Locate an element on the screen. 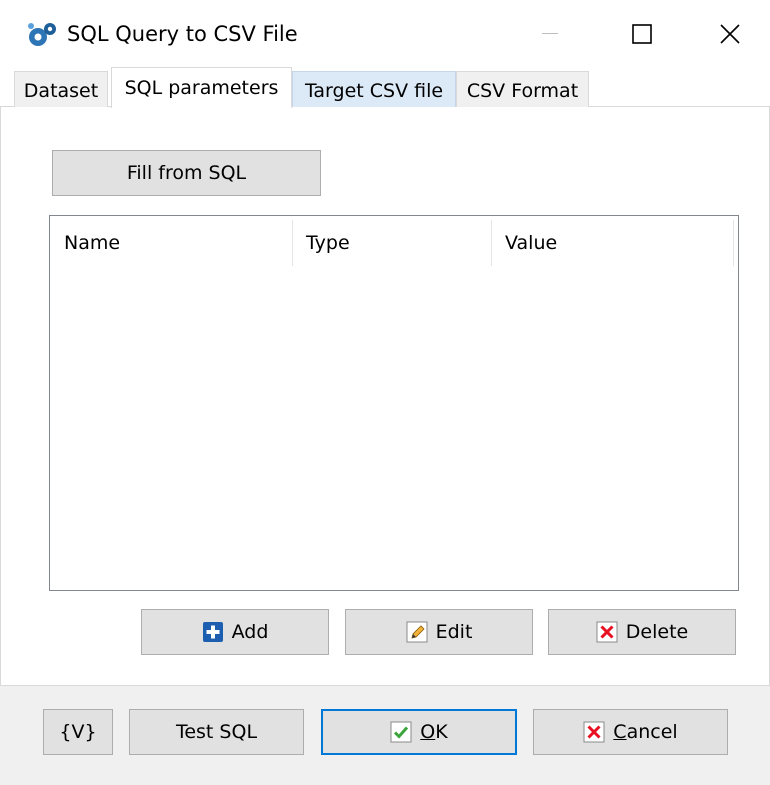 The width and height of the screenshot is (770, 785). add-parameter-button: Add is located at coordinates (235, 632).